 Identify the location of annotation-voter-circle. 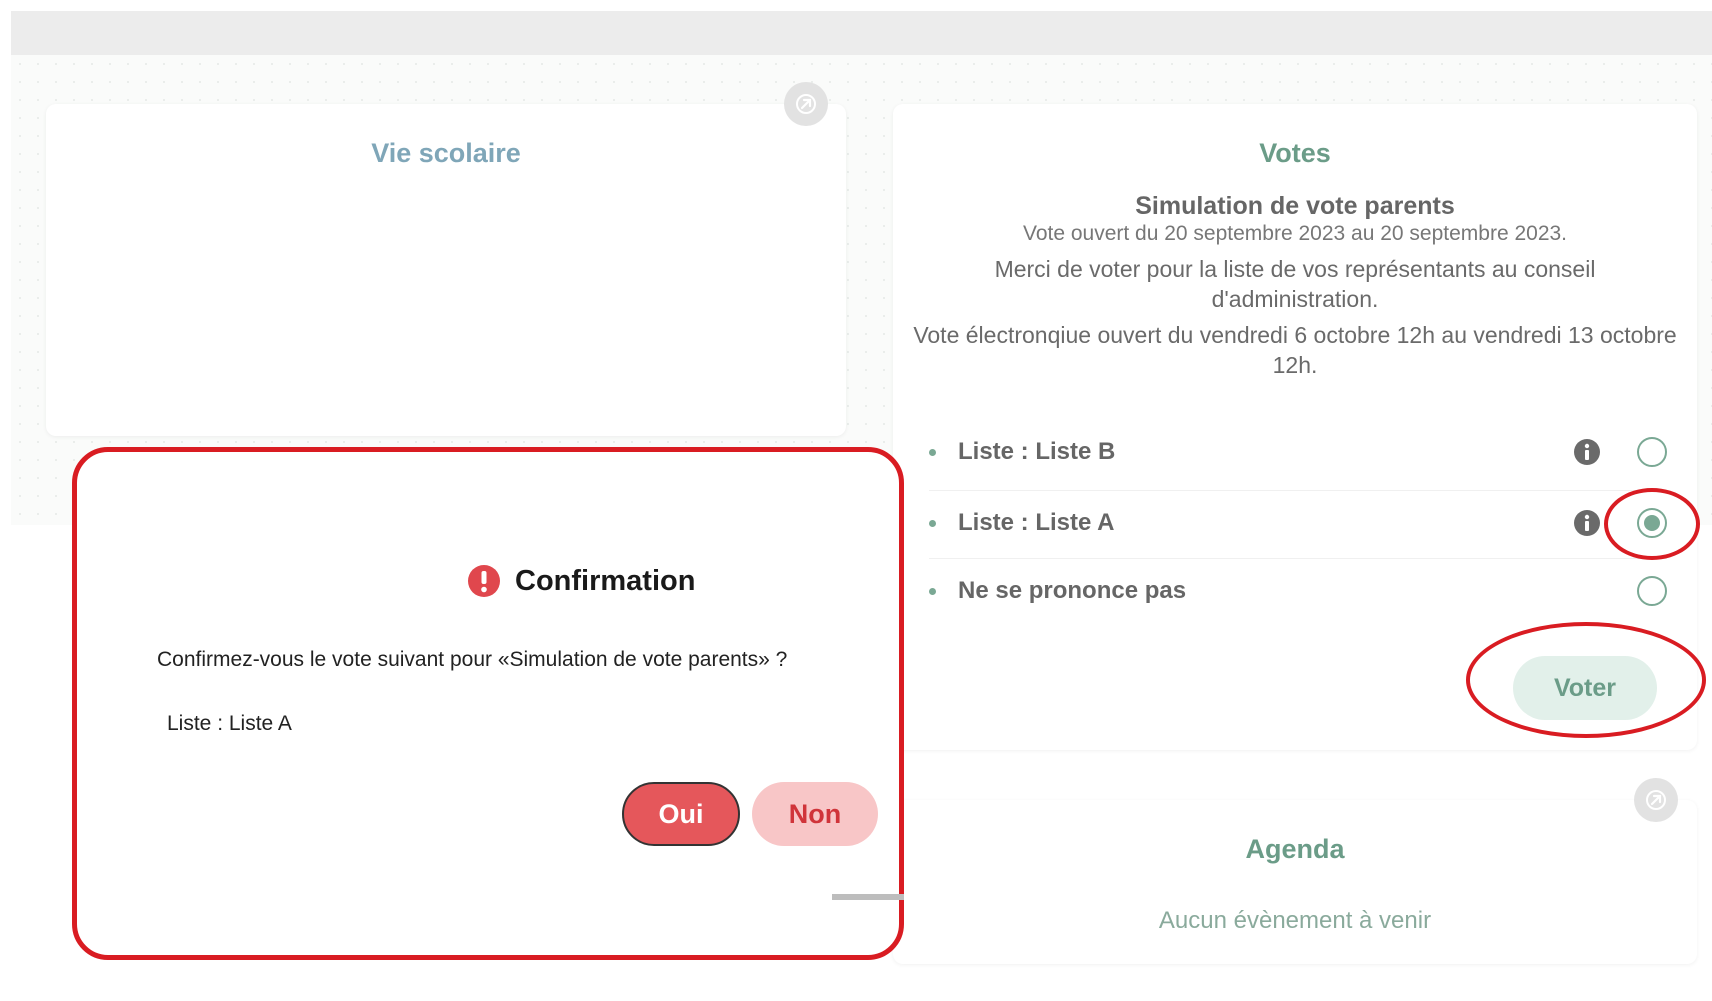
(1586, 680).